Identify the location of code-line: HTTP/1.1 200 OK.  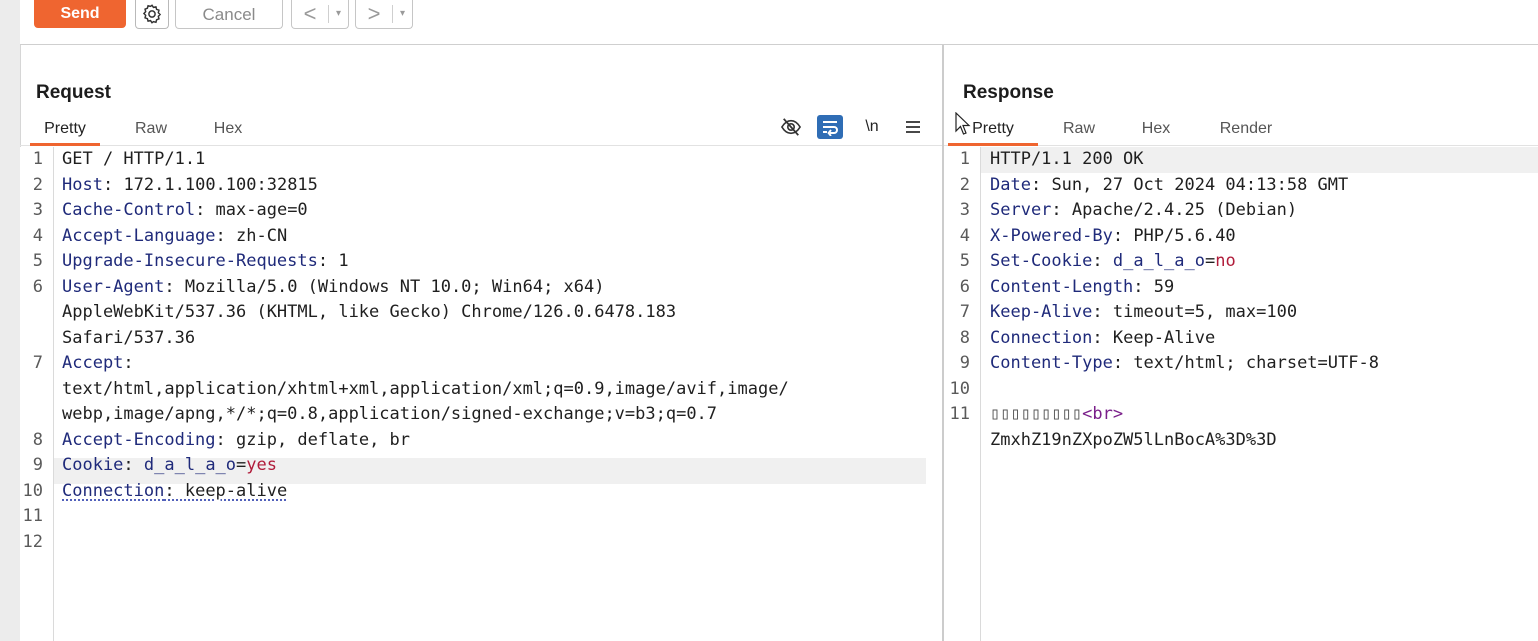
(1067, 159).